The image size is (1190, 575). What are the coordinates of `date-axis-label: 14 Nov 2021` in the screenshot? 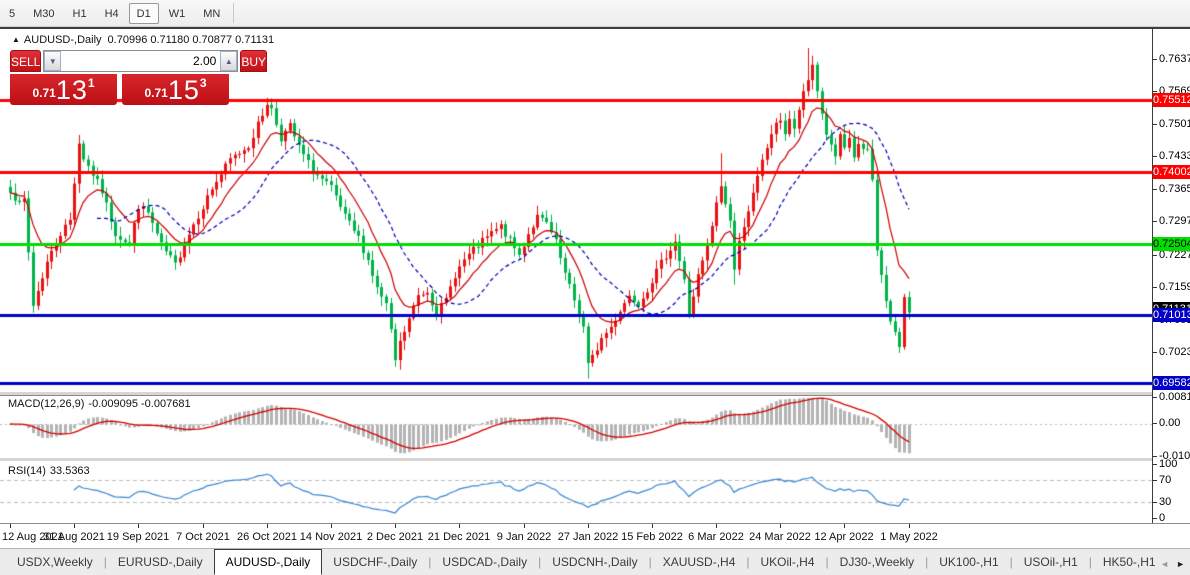 It's located at (331, 537).